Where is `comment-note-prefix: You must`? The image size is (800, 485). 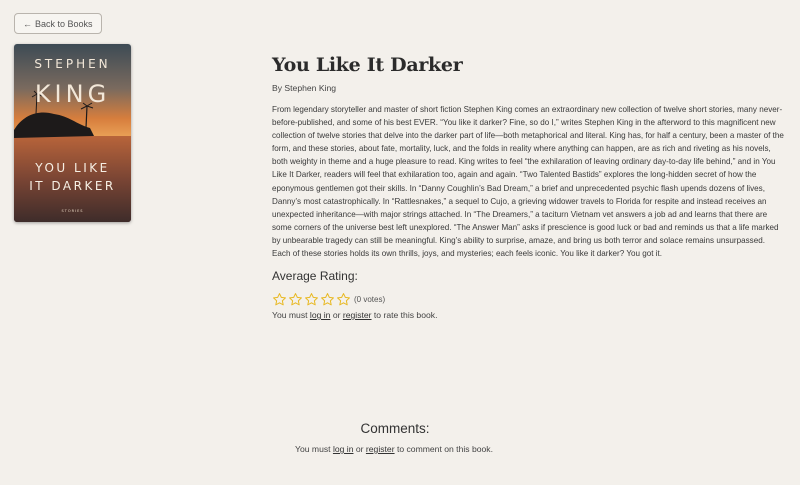 comment-note-prefix: You must is located at coordinates (314, 449).